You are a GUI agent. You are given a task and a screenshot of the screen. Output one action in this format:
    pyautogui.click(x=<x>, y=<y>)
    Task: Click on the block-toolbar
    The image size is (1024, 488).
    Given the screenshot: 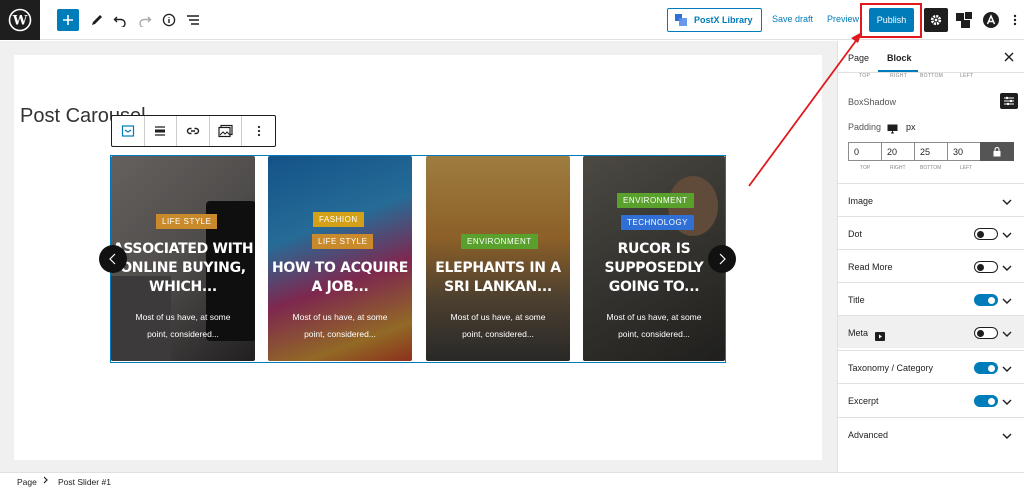 What is the action you would take?
    pyautogui.click(x=193, y=131)
    